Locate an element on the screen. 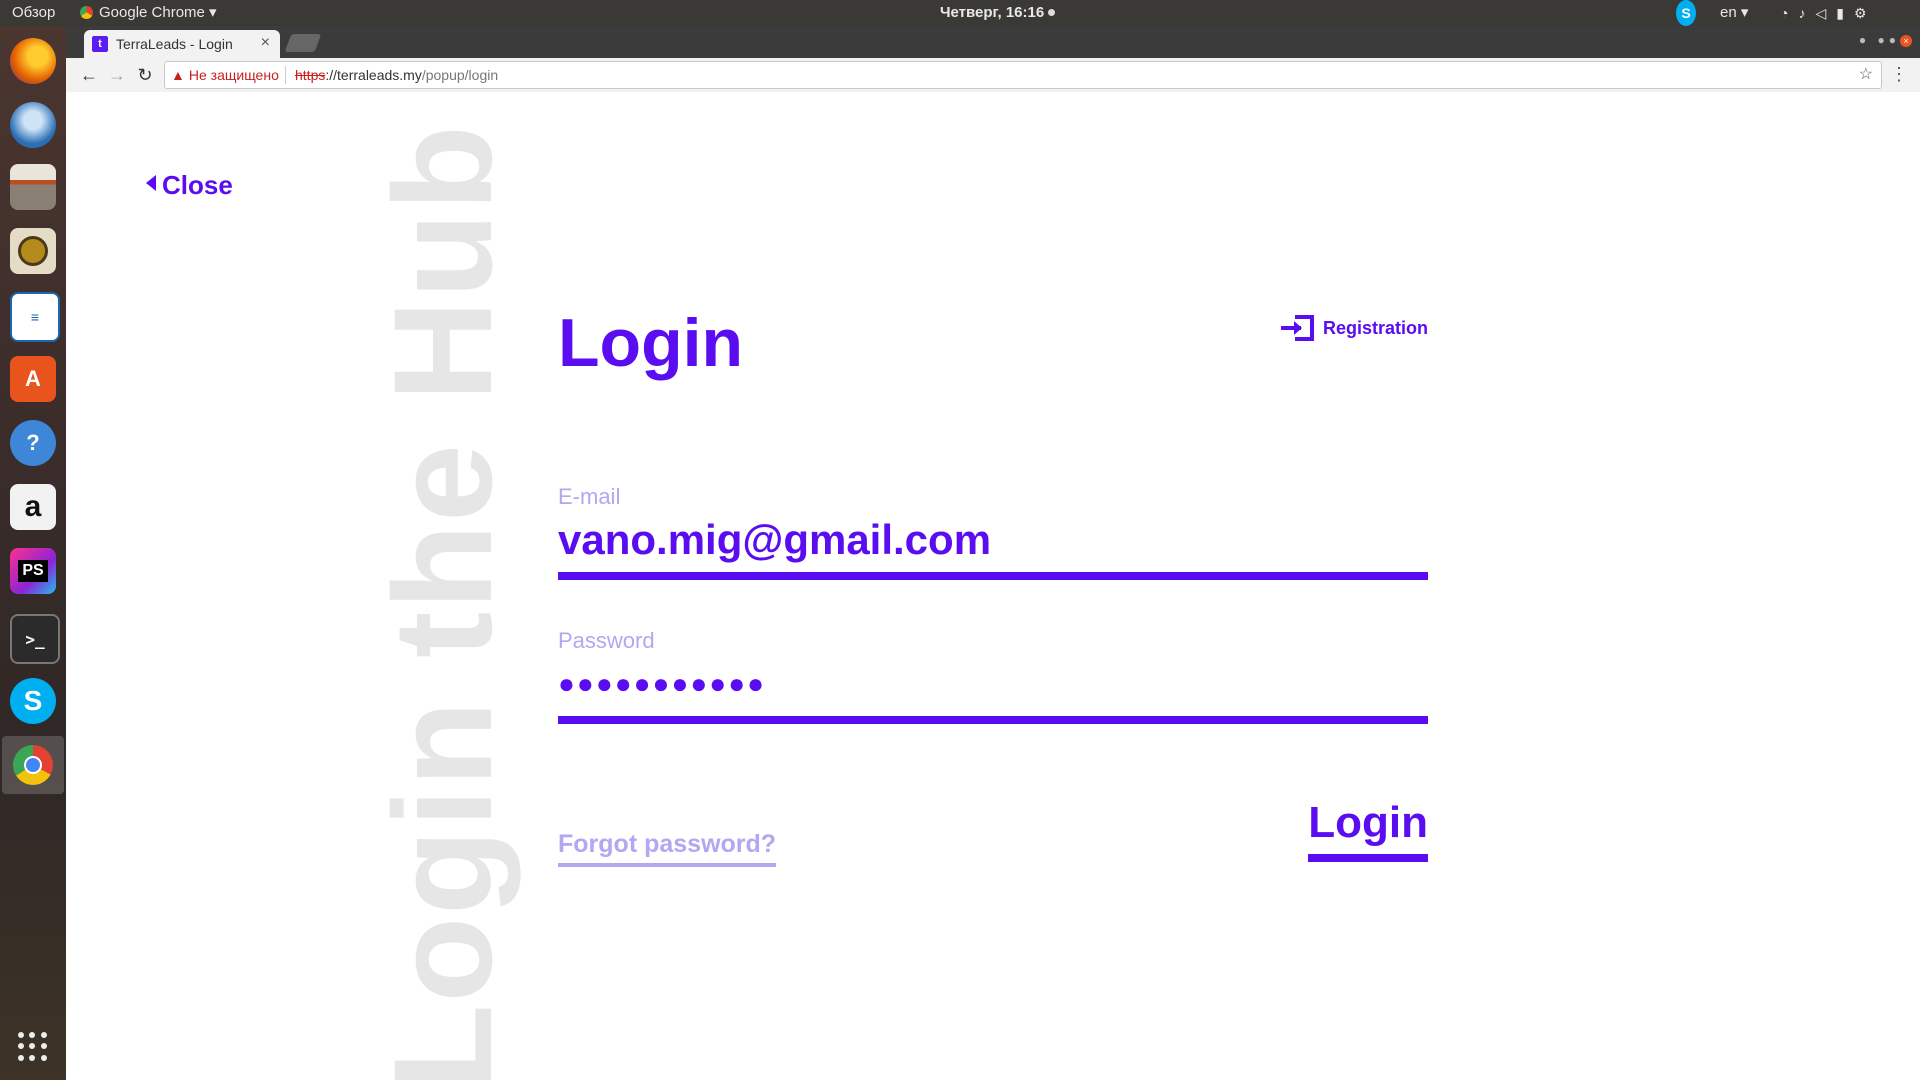 This screenshot has width=1920, height=1080. files-icon is located at coordinates (33, 187).